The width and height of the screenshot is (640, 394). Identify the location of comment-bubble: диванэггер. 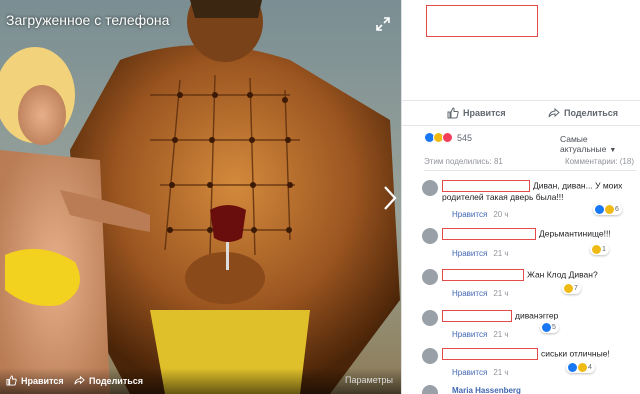
(500, 316).